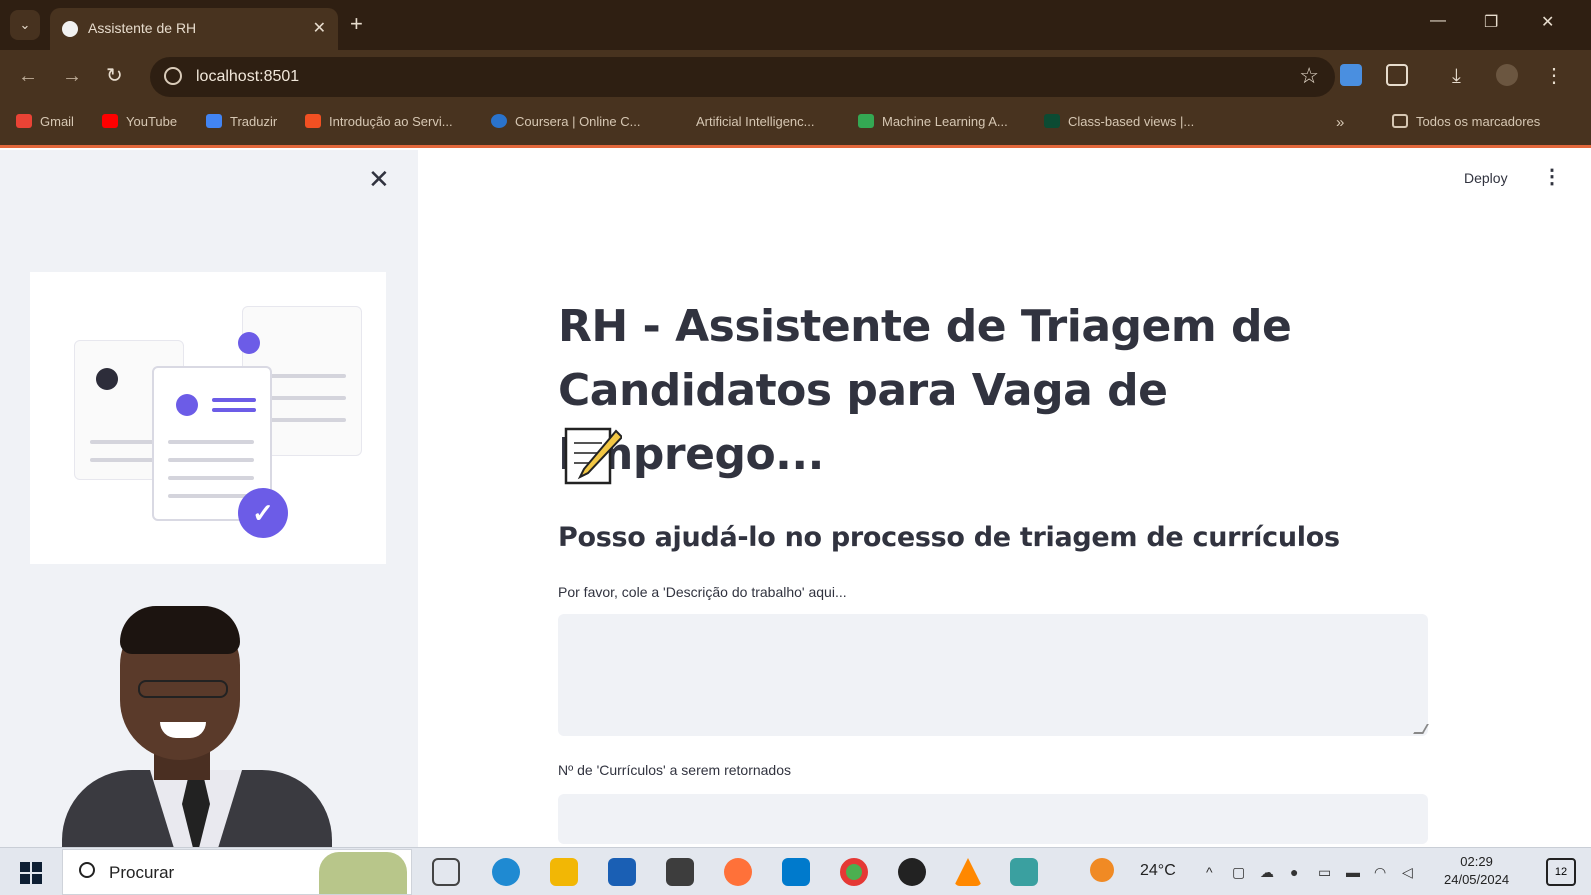 This screenshot has width=1591, height=895. I want to click on smiling-man-image, so click(212, 726).